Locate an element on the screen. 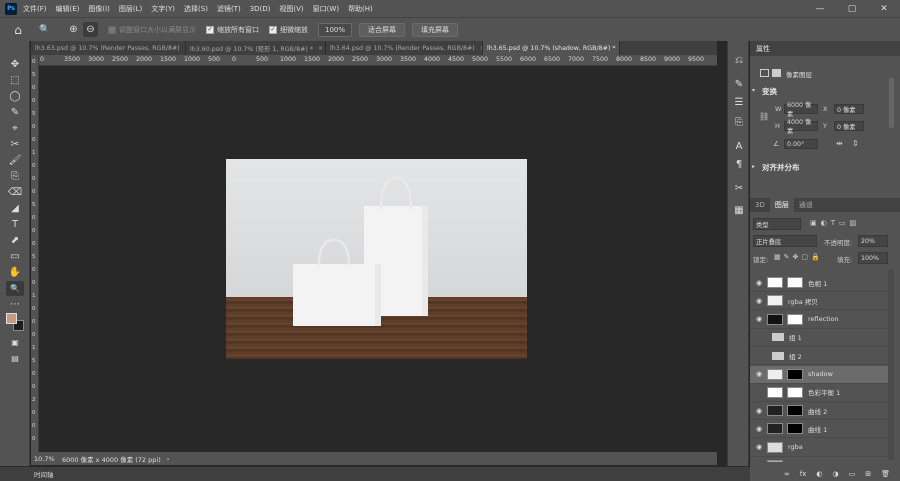  filter-icons: ▣◐T▭▨ is located at coordinates (835, 223).